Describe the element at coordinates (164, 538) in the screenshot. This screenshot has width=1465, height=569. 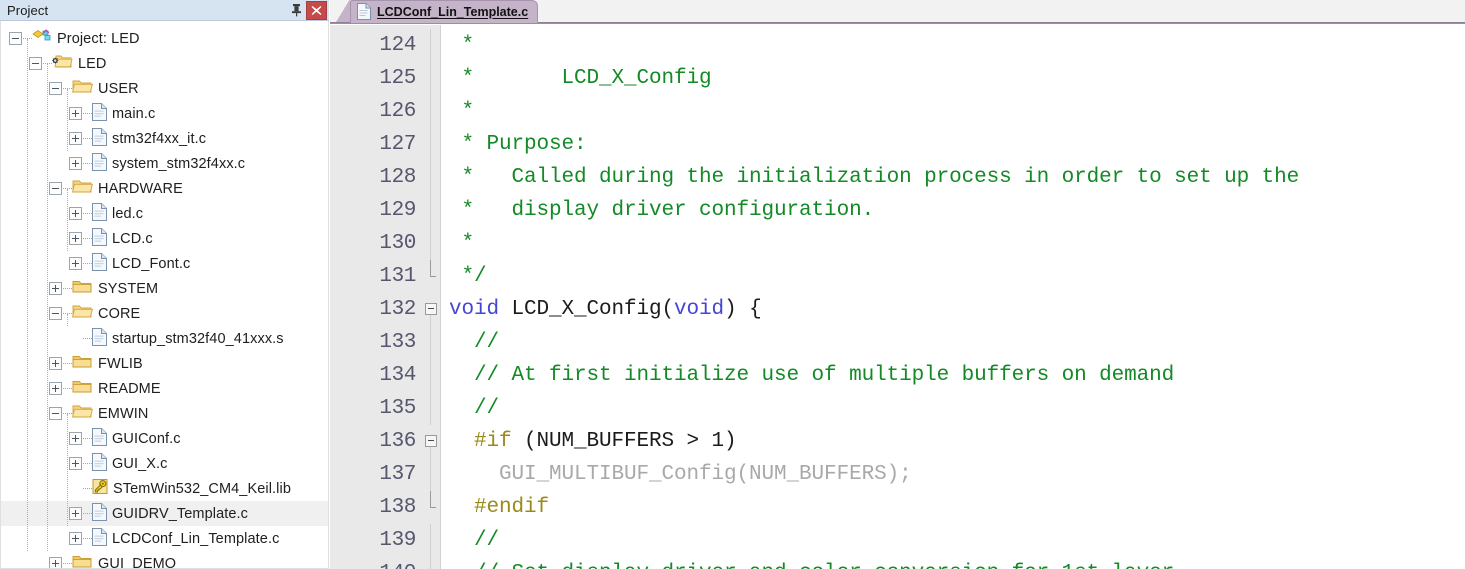
I see `tree-item-lcdconf-lin-template-c: LCDConf_Lin_Template.c` at that location.